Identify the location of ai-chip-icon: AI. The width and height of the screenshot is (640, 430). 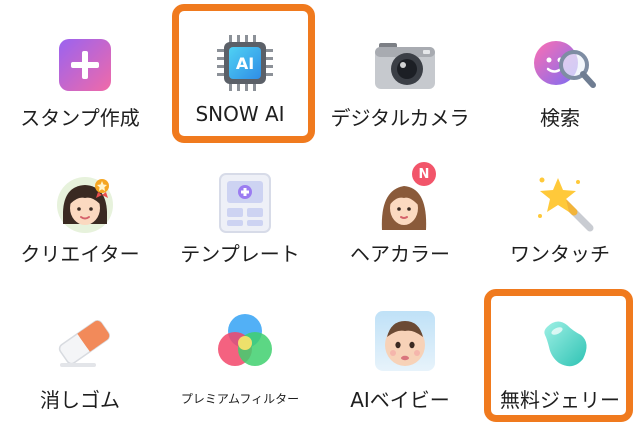
(245, 63).